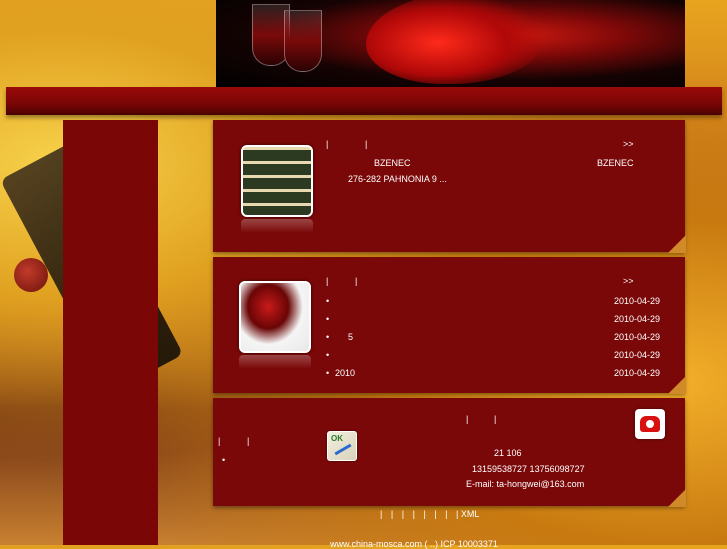 Image resolution: width=727 pixels, height=549 pixels. I want to click on wine-rack-image, so click(277, 181).